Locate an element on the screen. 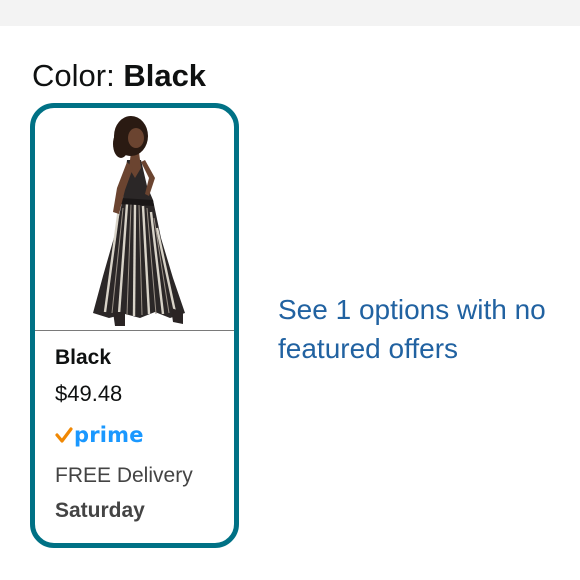  prime-check-icon is located at coordinates (64, 435).